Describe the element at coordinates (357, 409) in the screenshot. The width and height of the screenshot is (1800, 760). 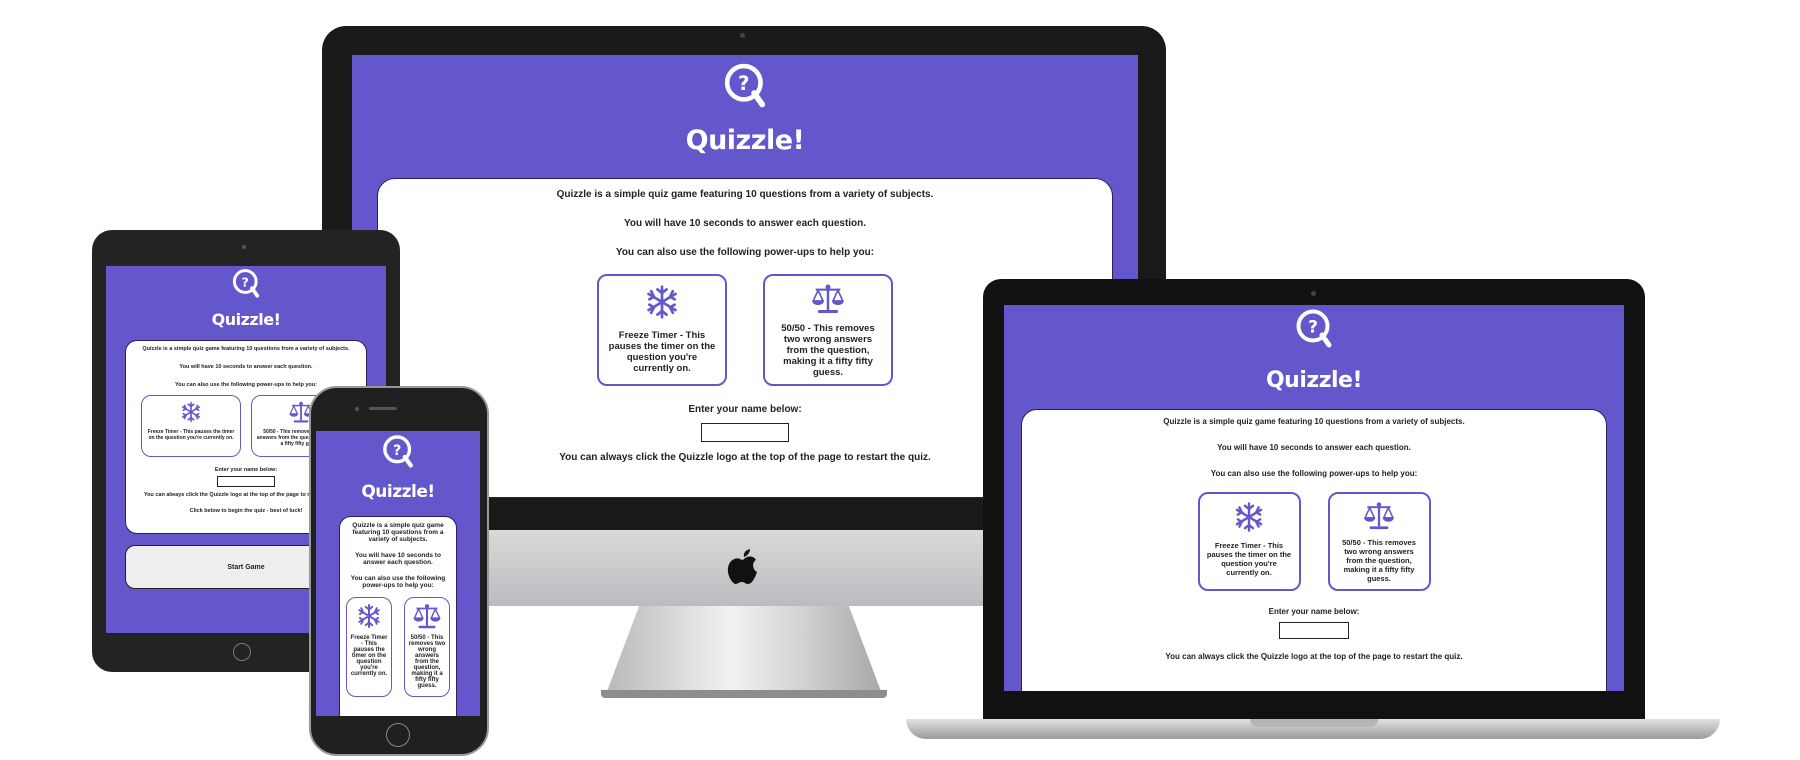
I see `iphone-camera` at that location.